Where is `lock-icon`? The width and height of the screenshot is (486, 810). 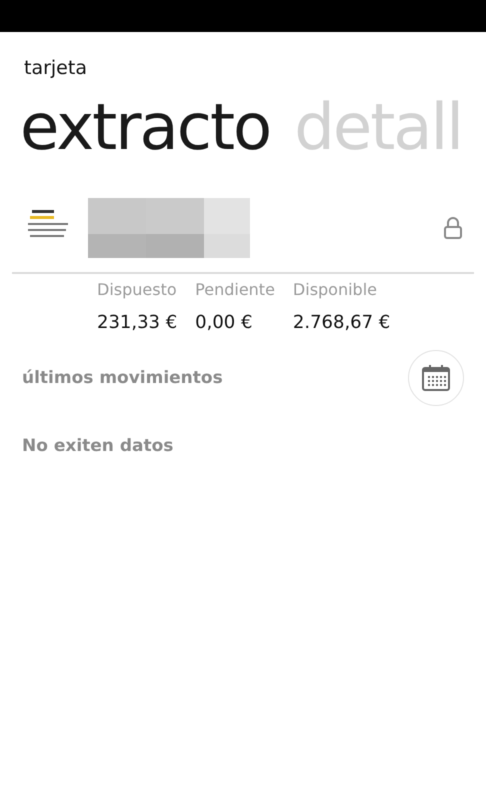 lock-icon is located at coordinates (453, 228).